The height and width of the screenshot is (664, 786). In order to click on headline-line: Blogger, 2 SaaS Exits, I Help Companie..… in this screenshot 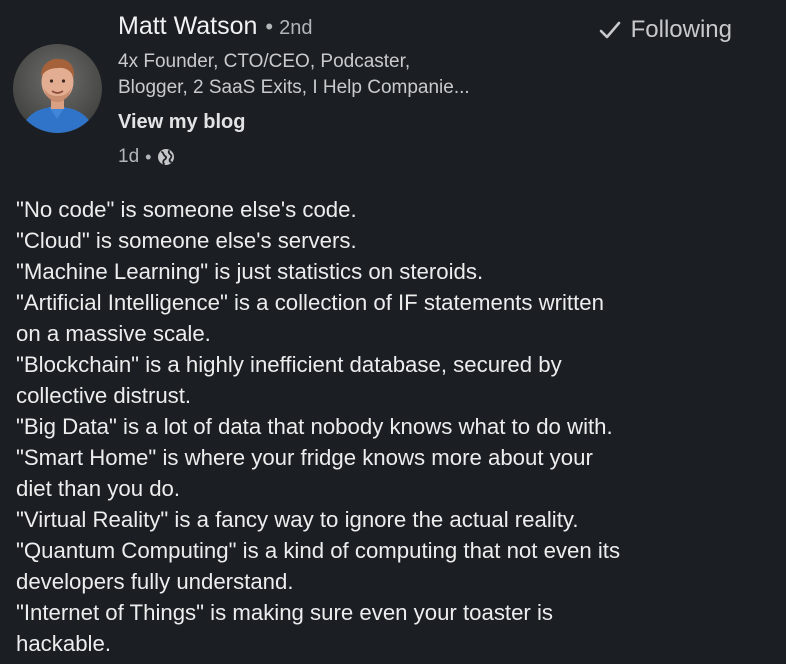, I will do `click(294, 87)`.